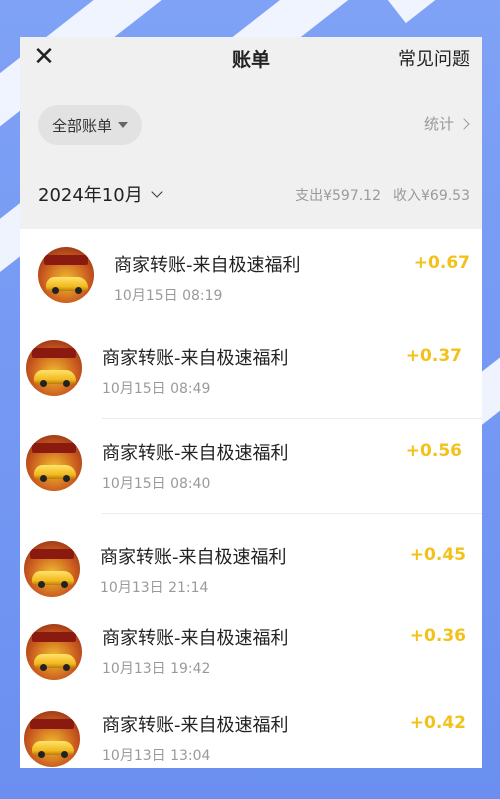  What do you see at coordinates (156, 669) in the screenshot?
I see `transaction-time: 10月13日 19:42` at bounding box center [156, 669].